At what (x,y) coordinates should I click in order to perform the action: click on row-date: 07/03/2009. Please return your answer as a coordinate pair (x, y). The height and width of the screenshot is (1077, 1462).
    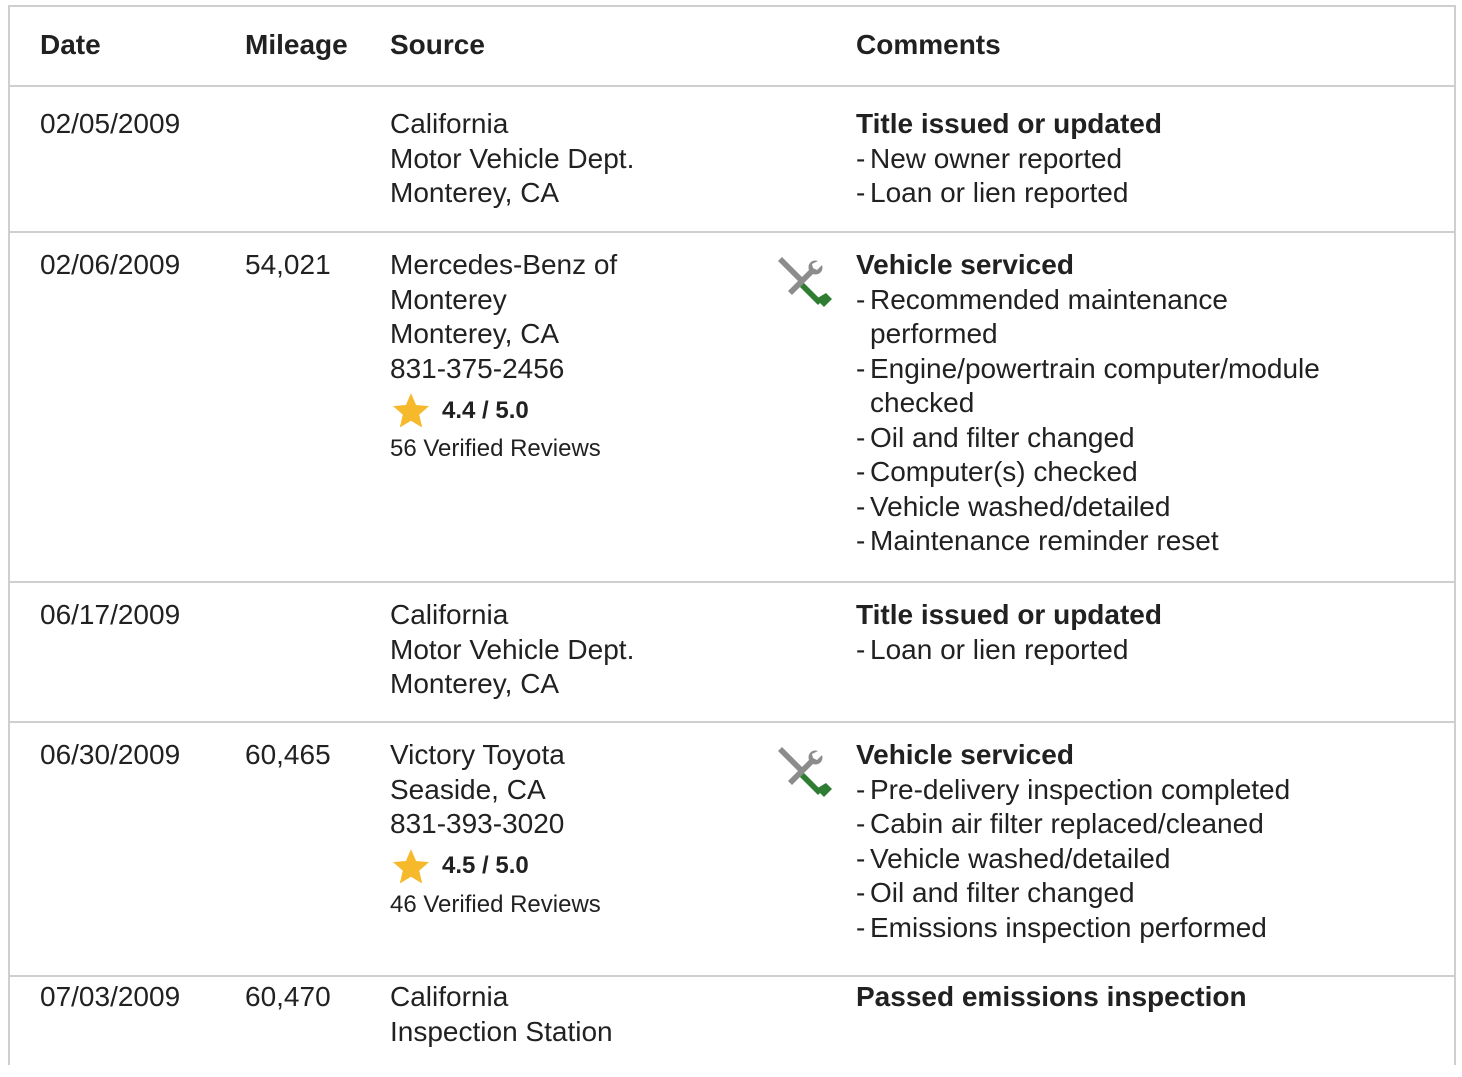
    Looking at the image, I should click on (110, 996).